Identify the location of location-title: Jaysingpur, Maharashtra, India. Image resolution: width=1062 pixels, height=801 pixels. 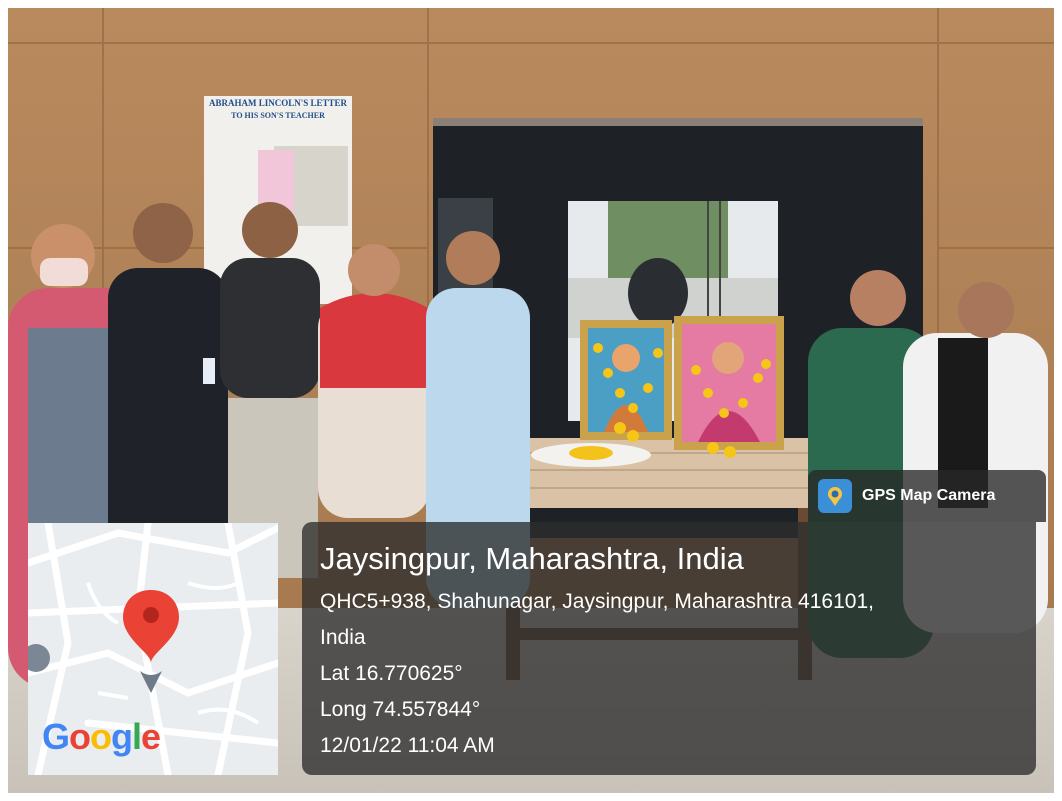
(532, 558).